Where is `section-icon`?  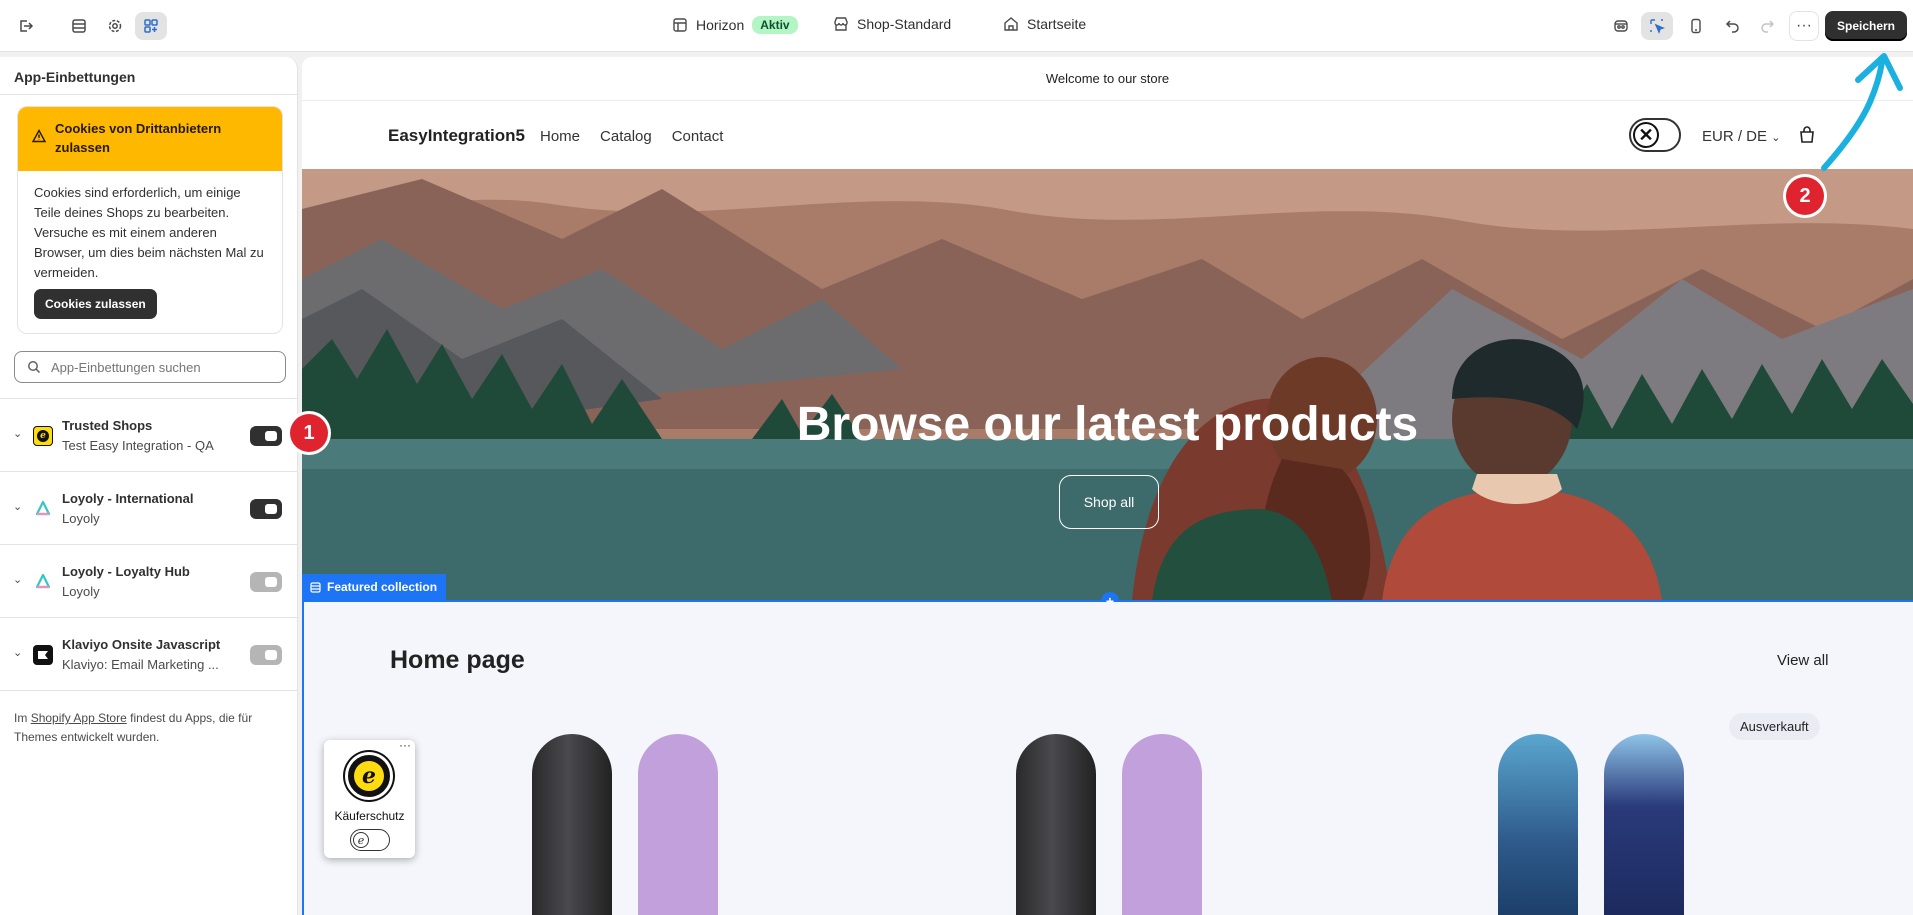
section-icon is located at coordinates (315, 587).